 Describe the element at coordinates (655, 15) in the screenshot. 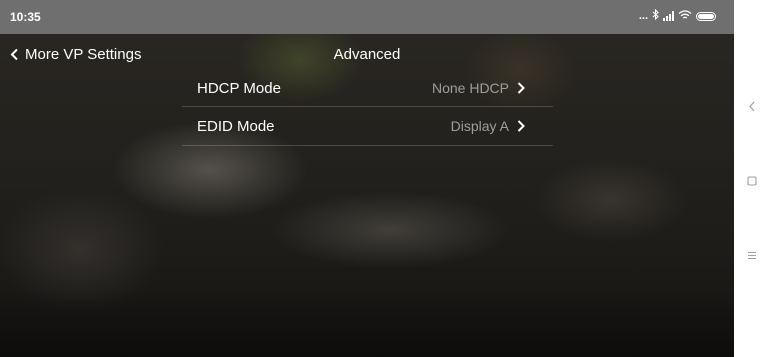

I see `bluetooth-icon` at that location.